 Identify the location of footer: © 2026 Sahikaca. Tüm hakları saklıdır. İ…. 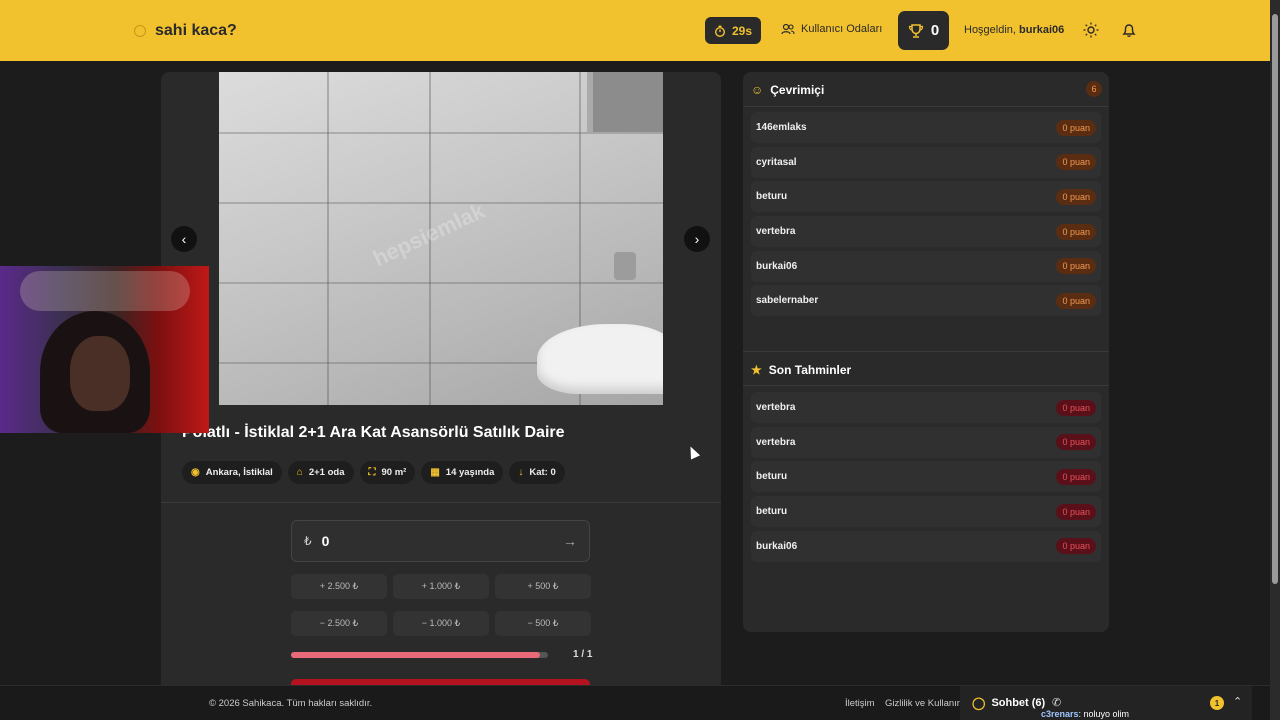
(635, 702).